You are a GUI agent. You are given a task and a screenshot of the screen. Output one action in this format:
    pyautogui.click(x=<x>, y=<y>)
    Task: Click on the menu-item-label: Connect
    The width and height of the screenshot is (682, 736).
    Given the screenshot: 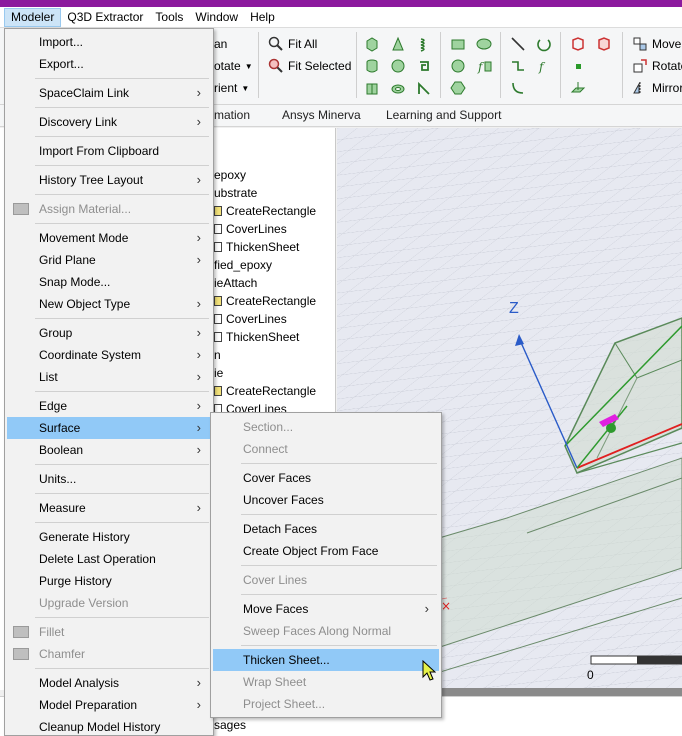 What is the action you would take?
    pyautogui.click(x=265, y=449)
    